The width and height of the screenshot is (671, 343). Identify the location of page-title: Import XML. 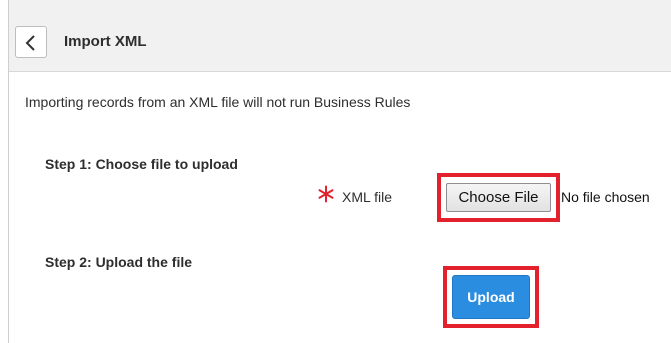
(105, 41).